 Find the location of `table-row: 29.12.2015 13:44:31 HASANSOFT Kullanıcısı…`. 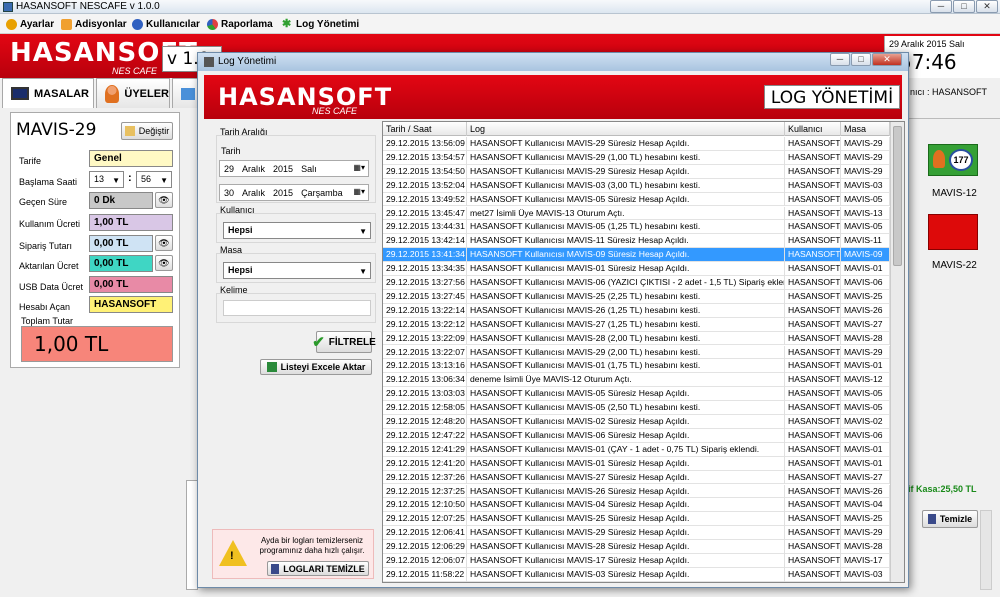

table-row: 29.12.2015 13:44:31 HASANSOFT Kullanıcısı… is located at coordinates (636, 227).